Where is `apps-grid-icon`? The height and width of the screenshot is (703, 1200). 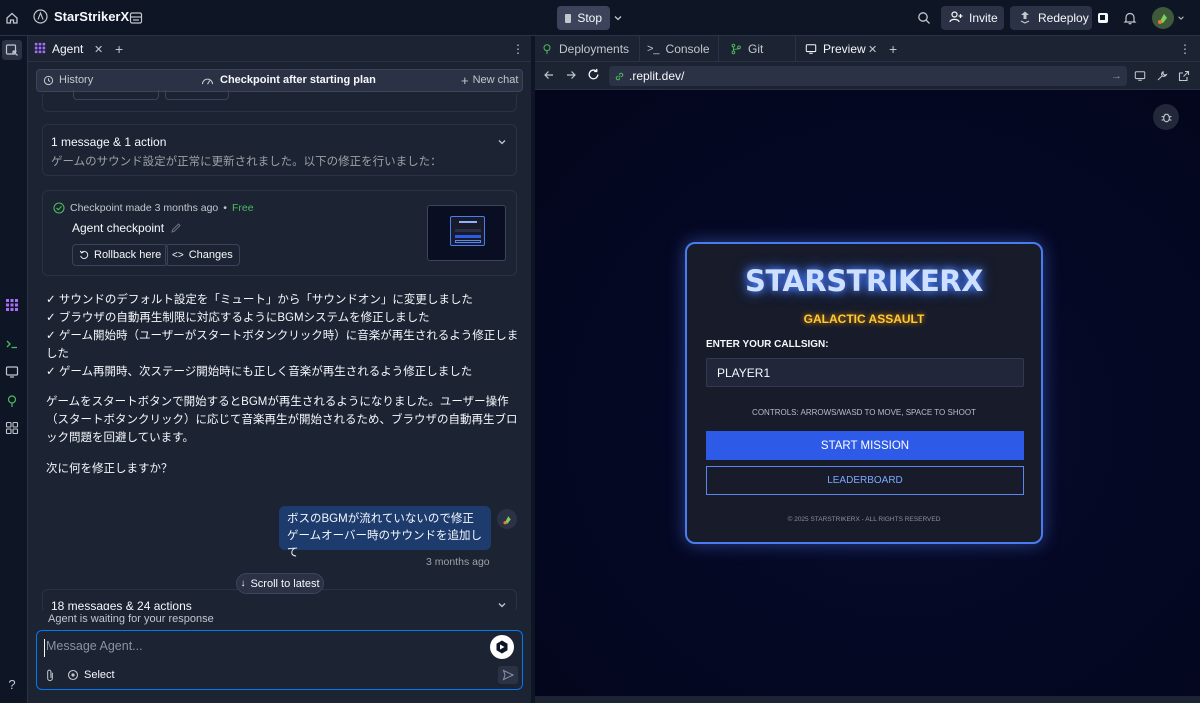
apps-grid-icon is located at coordinates (12, 428).